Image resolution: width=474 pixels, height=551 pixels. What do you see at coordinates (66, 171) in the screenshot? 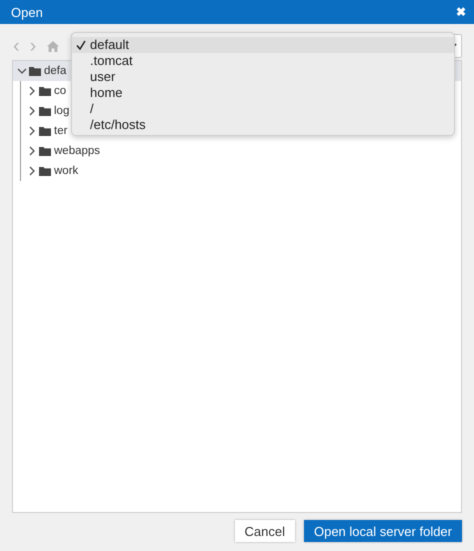
I see `tree-label: work` at bounding box center [66, 171].